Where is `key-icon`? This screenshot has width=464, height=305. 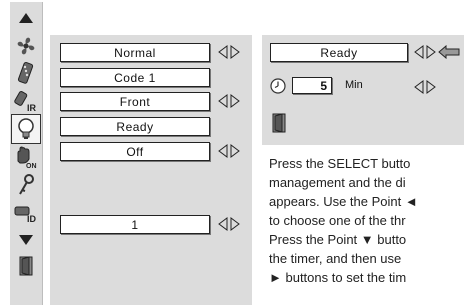
key-icon is located at coordinates (26, 185).